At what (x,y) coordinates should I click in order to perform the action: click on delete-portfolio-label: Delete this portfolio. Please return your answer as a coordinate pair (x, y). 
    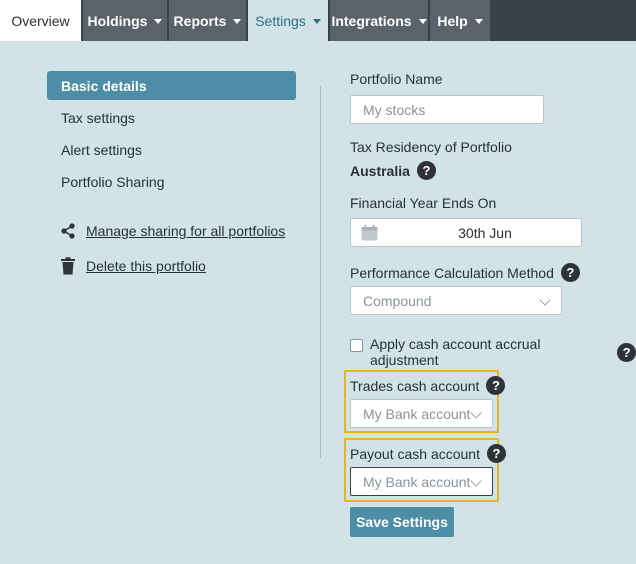
    Looking at the image, I should click on (146, 266).